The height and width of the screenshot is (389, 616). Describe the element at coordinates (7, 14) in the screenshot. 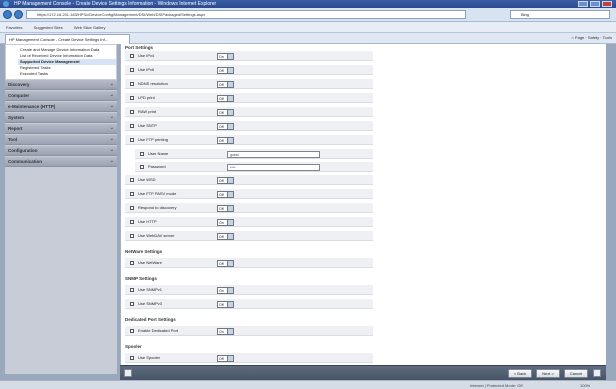

I see `back-nav-icon` at that location.